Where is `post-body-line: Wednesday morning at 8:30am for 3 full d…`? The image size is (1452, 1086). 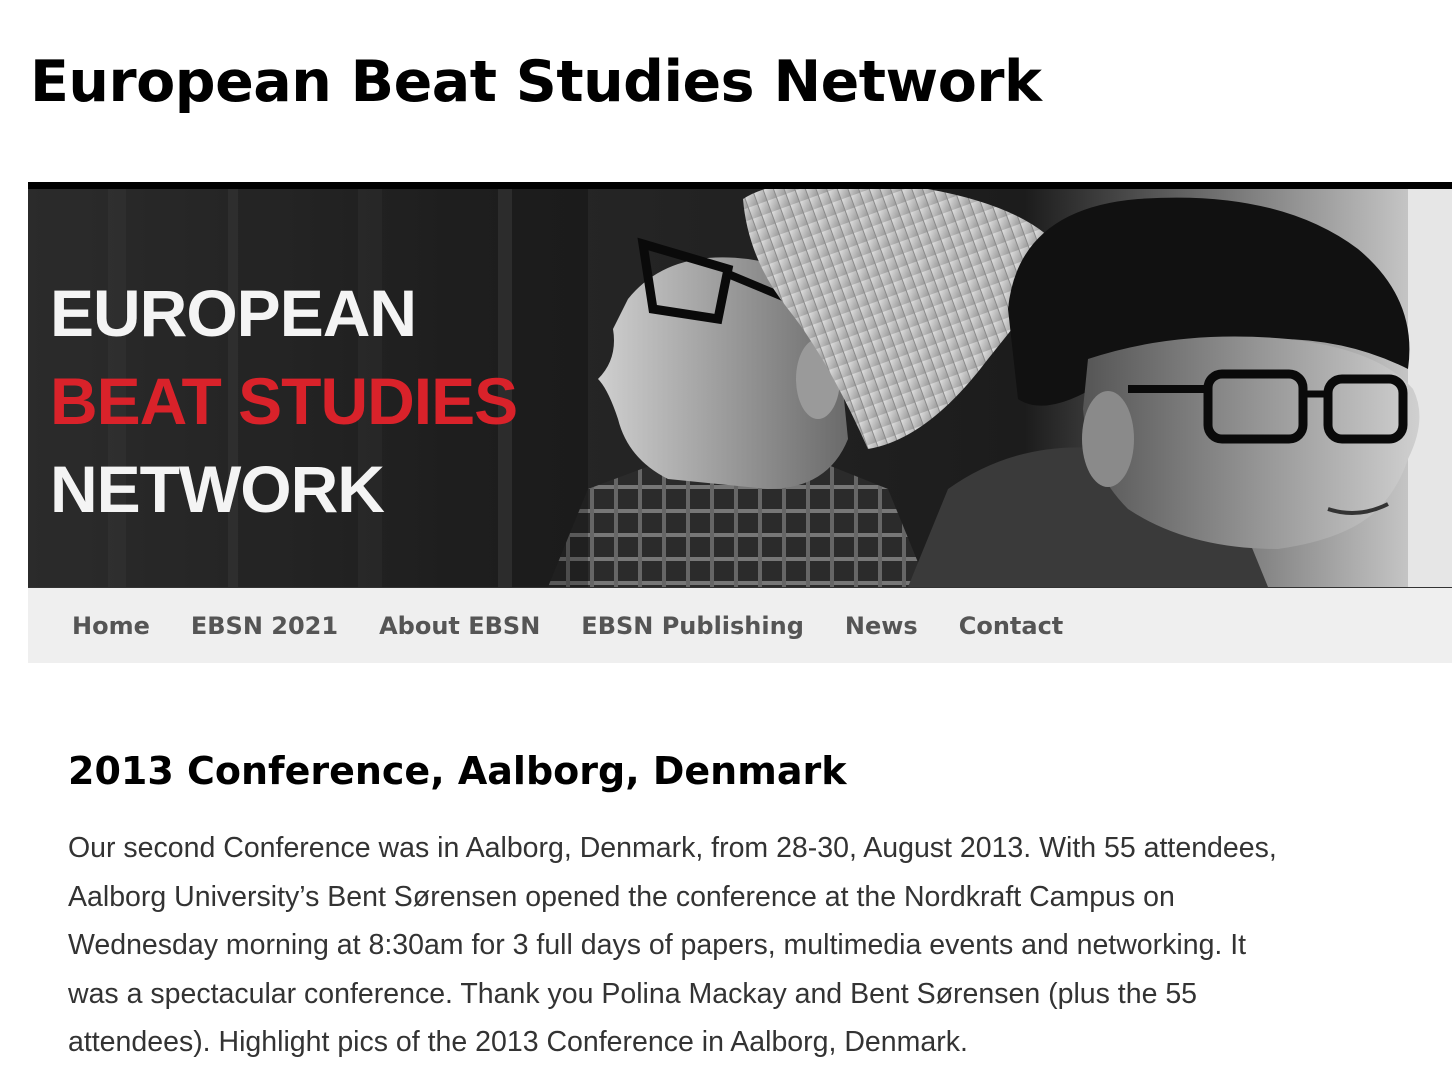
post-body-line: Wednesday morning at 8:30am for 3 full d… is located at coordinates (657, 945).